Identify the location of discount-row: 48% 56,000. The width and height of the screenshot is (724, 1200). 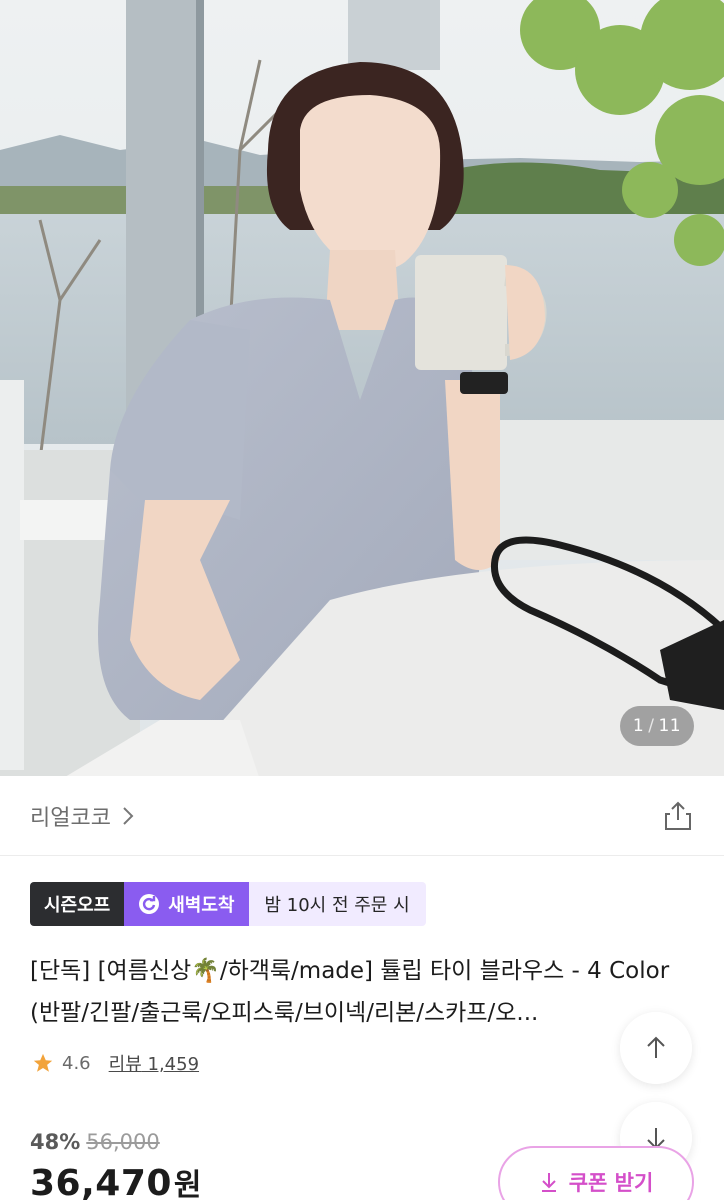
(95, 1142).